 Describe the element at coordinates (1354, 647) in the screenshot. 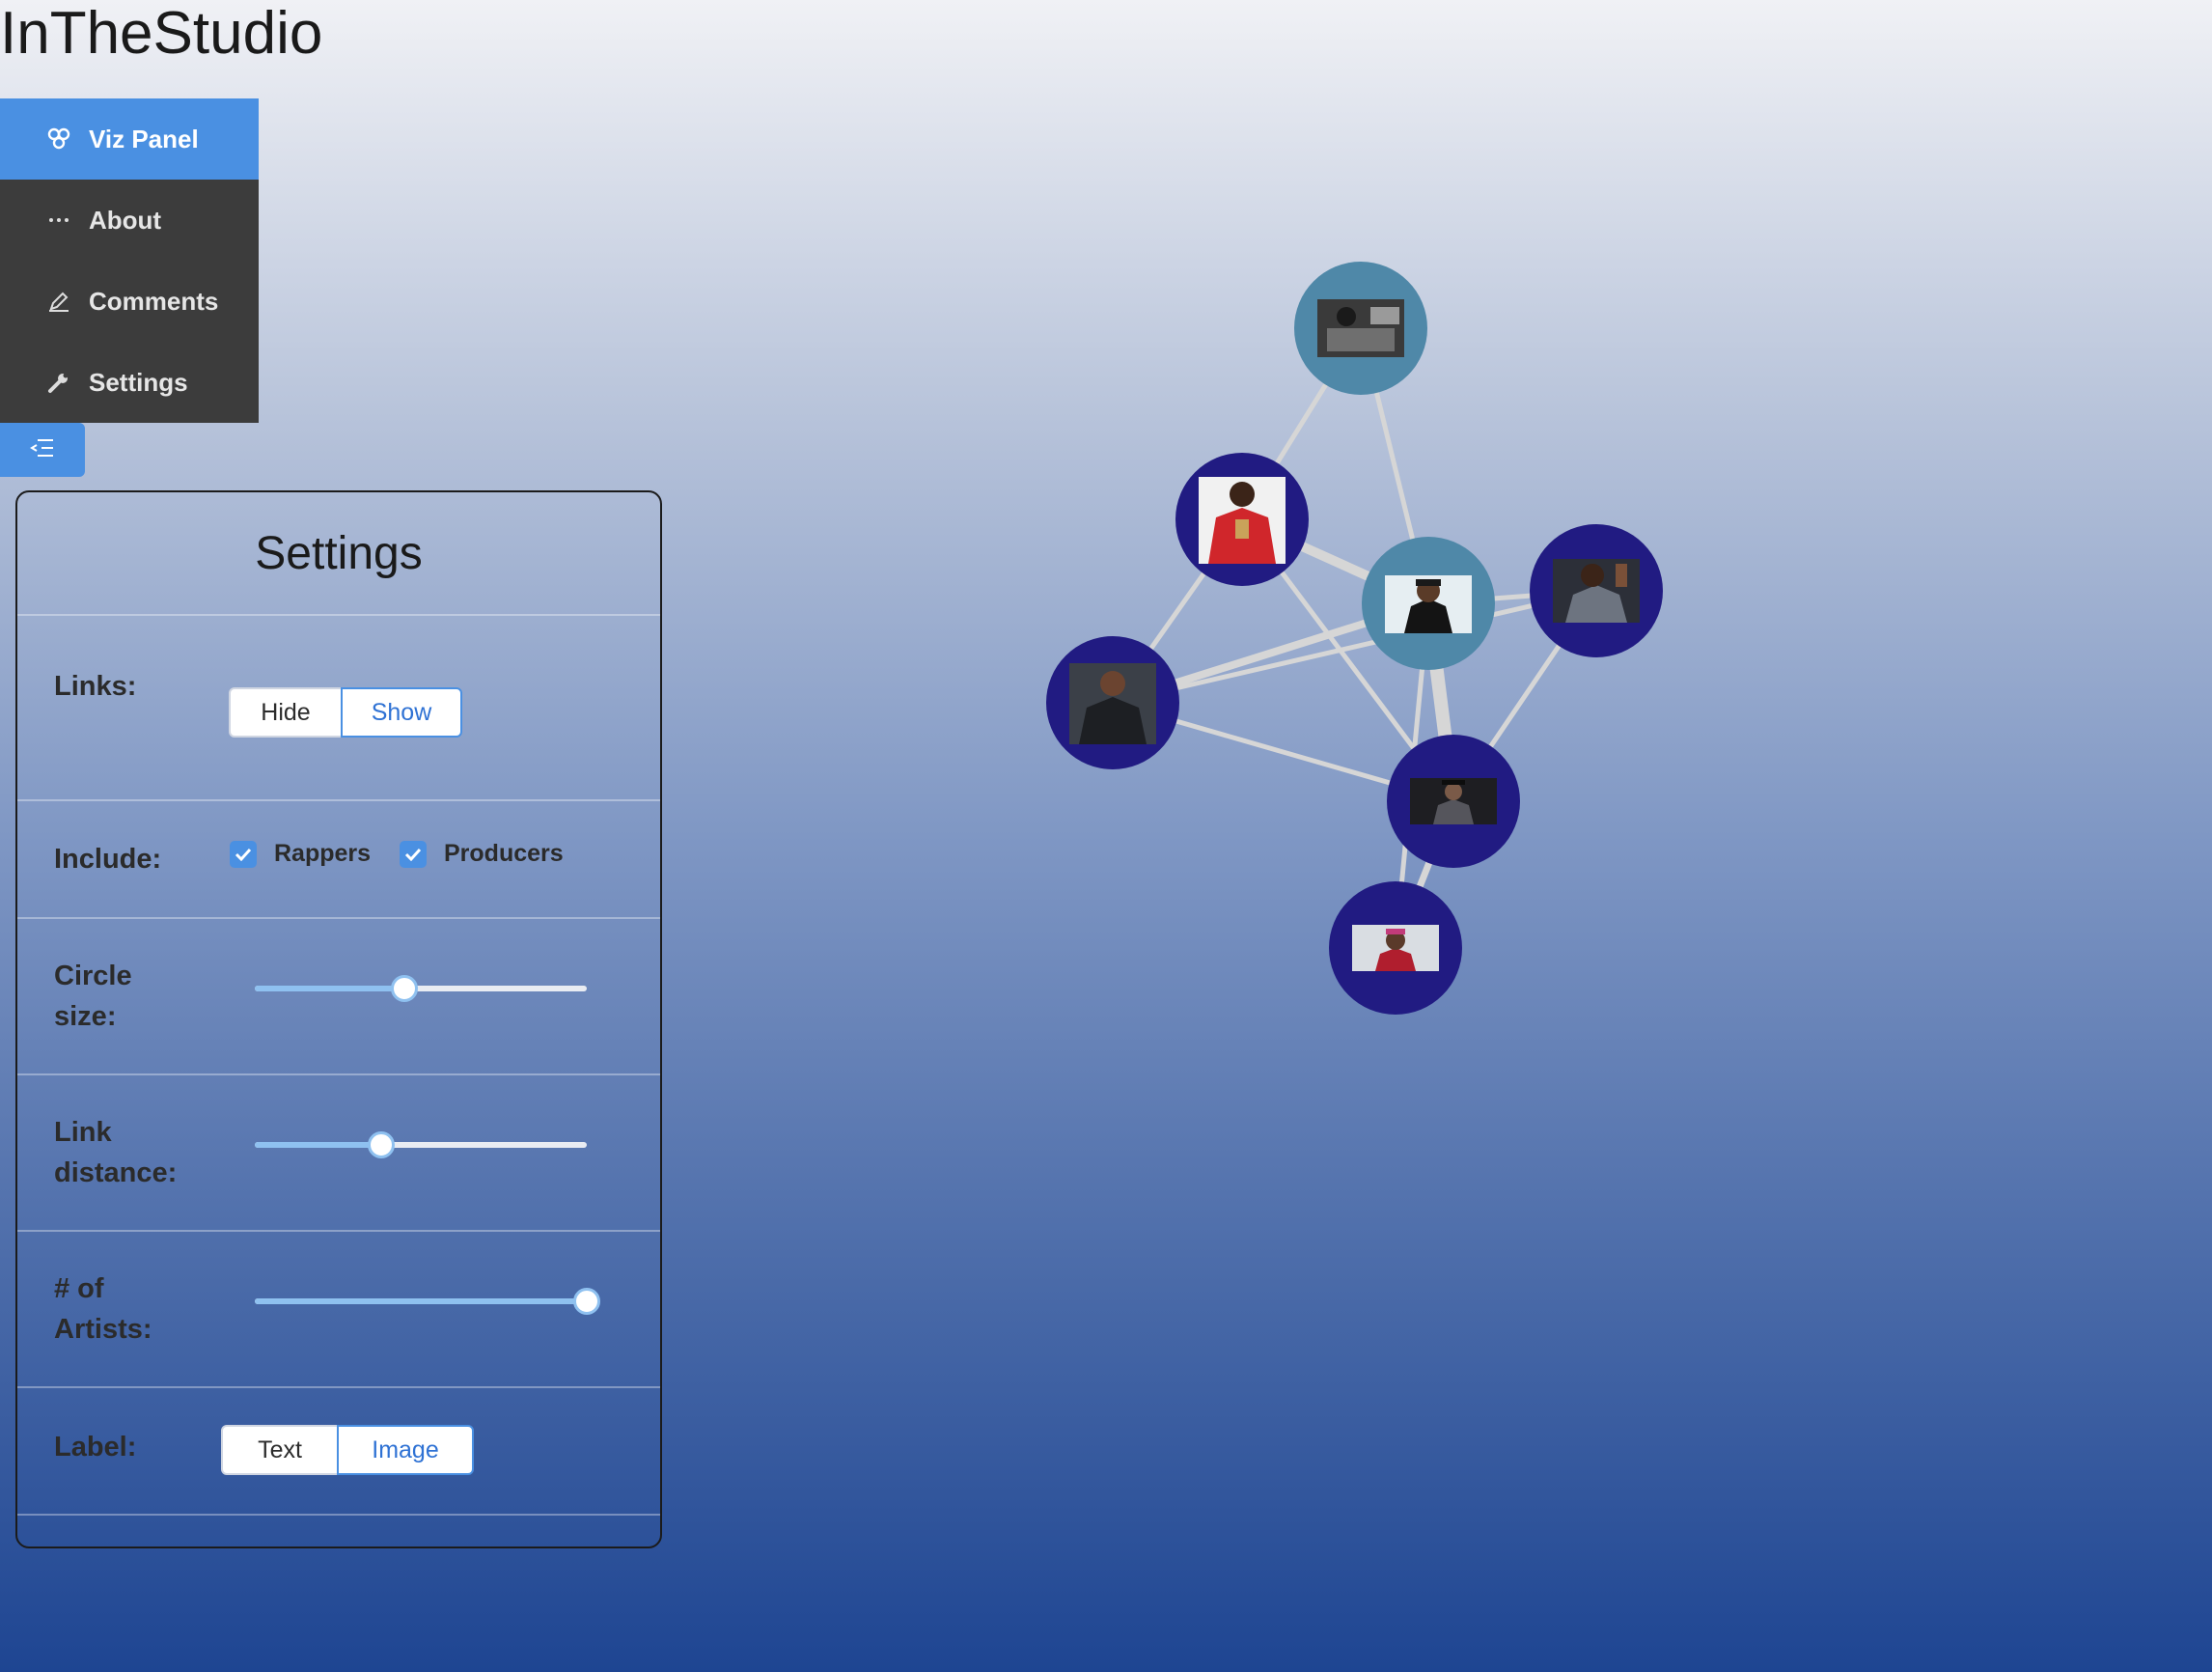

I see `graph-link` at that location.